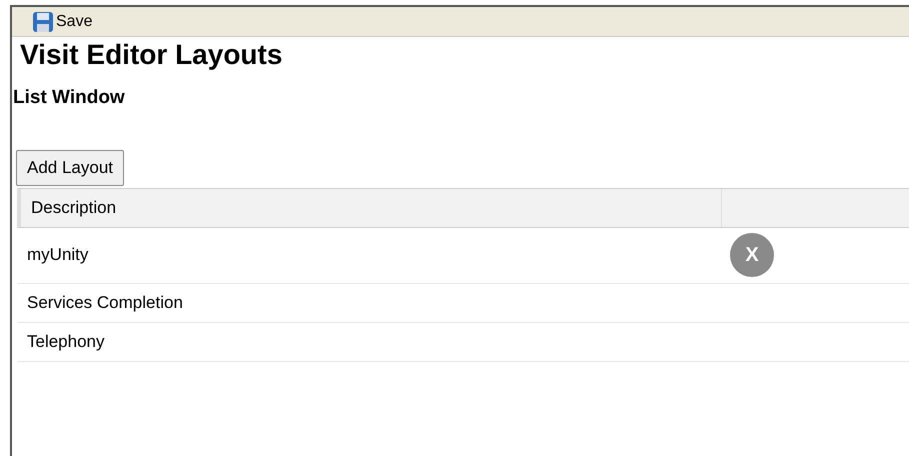 The height and width of the screenshot is (456, 909). I want to click on save-button: Save, so click(62, 22).